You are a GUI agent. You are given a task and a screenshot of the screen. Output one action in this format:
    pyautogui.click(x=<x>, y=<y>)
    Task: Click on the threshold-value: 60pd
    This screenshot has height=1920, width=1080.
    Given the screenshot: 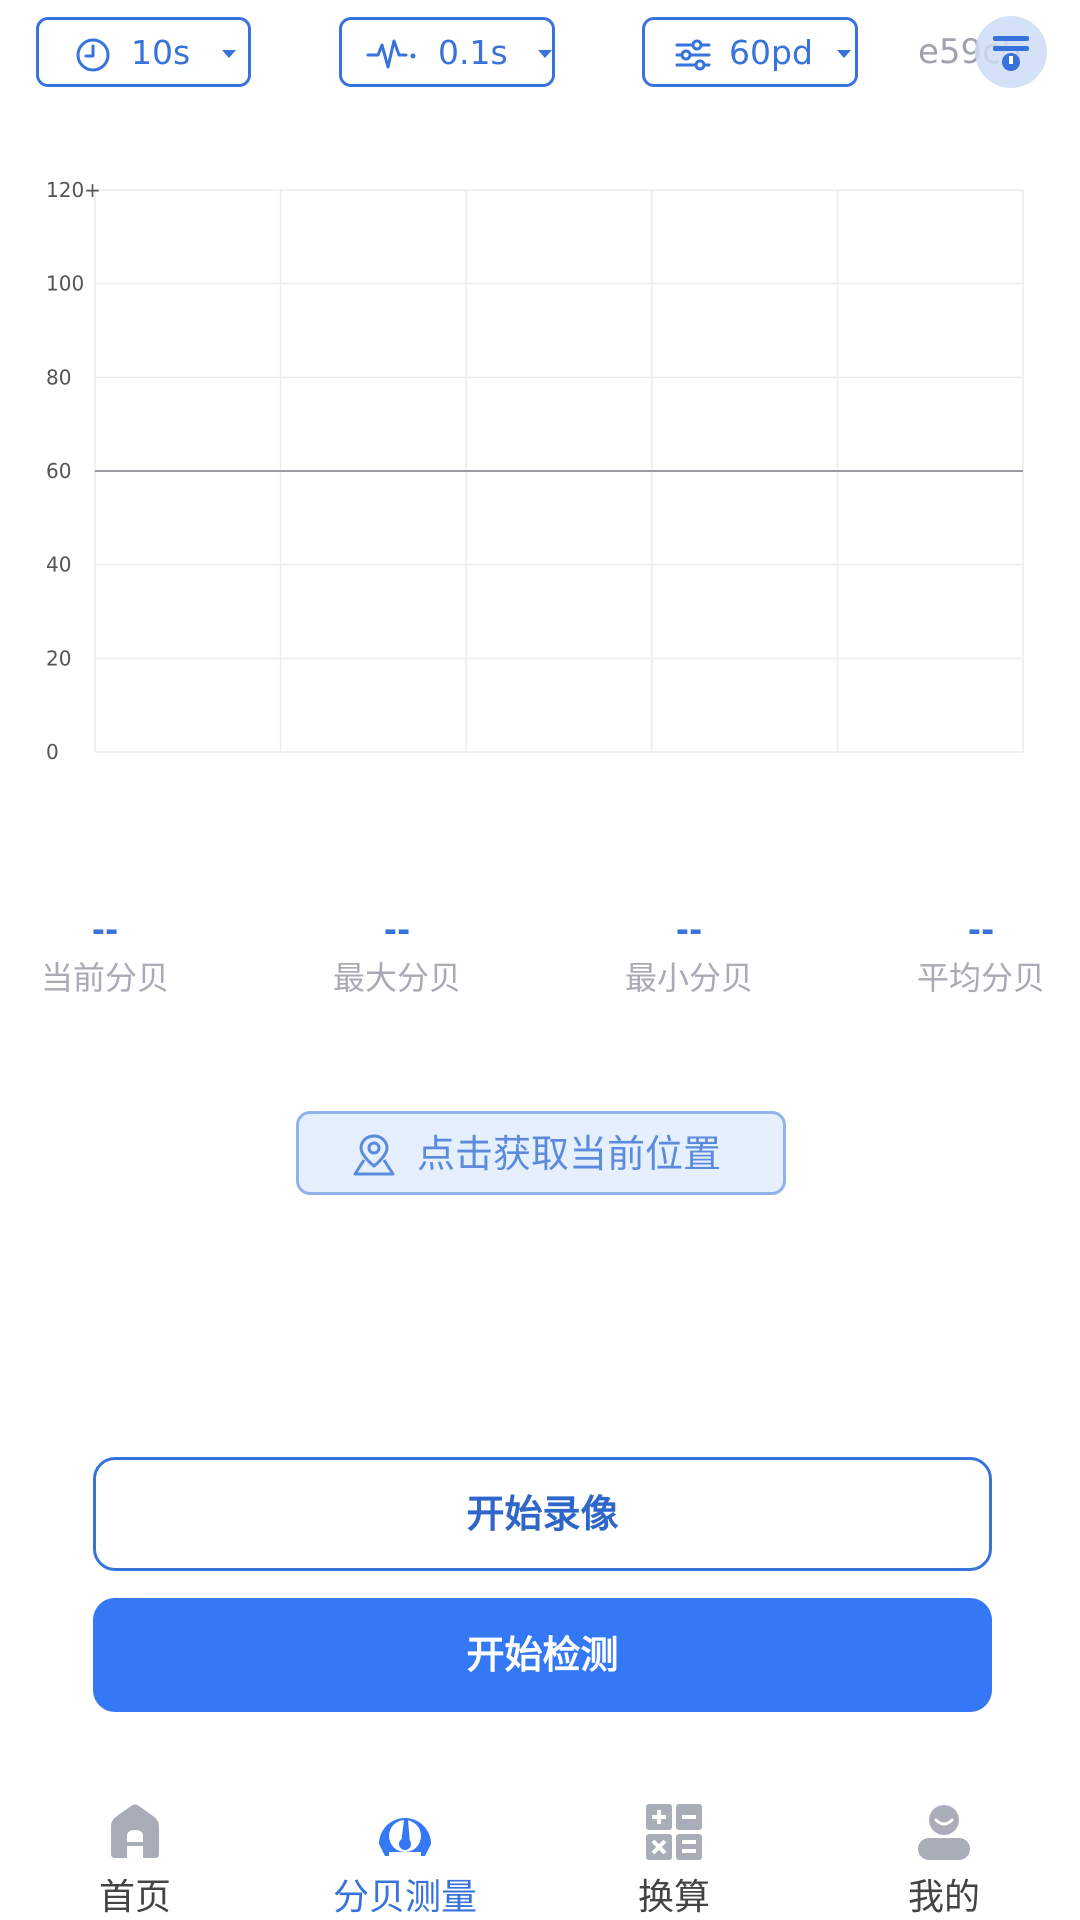 What is the action you would take?
    pyautogui.click(x=771, y=52)
    